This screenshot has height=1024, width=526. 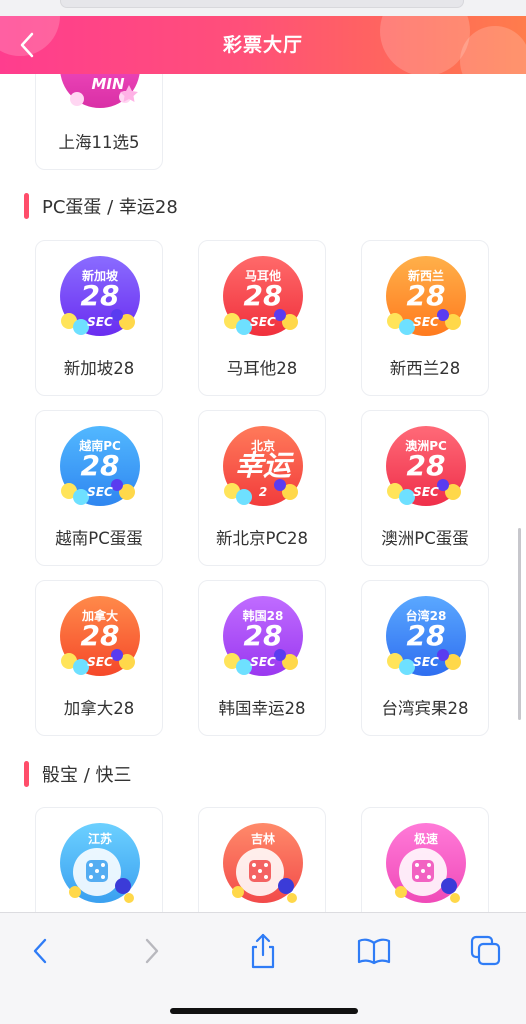 I want to click on share-icon, so click(x=263, y=951).